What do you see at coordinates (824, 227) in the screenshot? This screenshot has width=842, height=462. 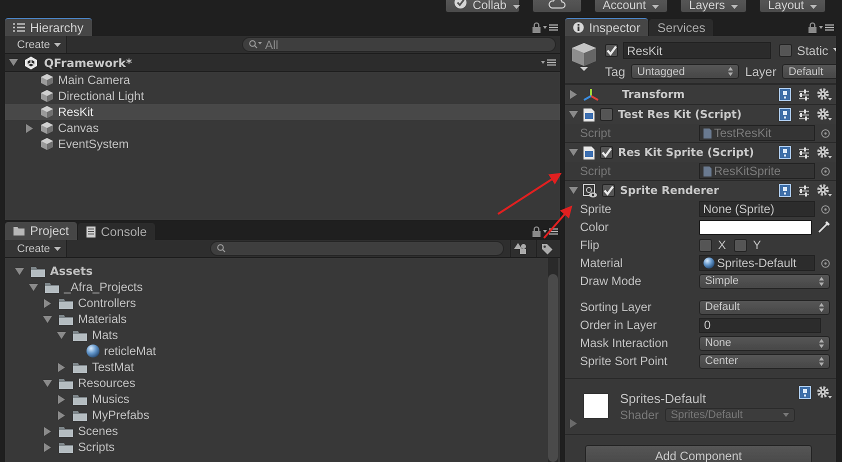 I see `eyedropper-icon` at bounding box center [824, 227].